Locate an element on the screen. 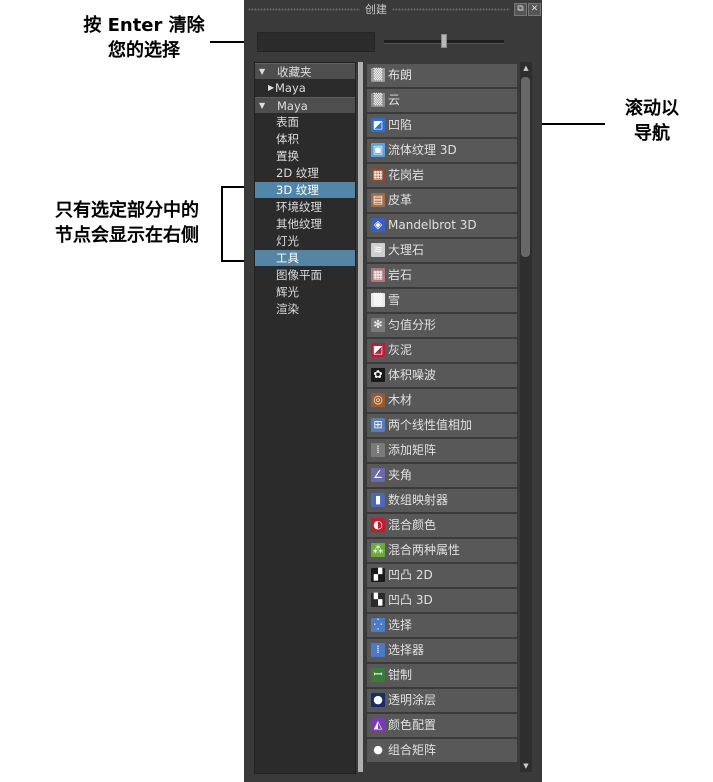 Image resolution: width=713 pixels, height=782 pixels. tree-item: ▼ Maya is located at coordinates (305, 105).